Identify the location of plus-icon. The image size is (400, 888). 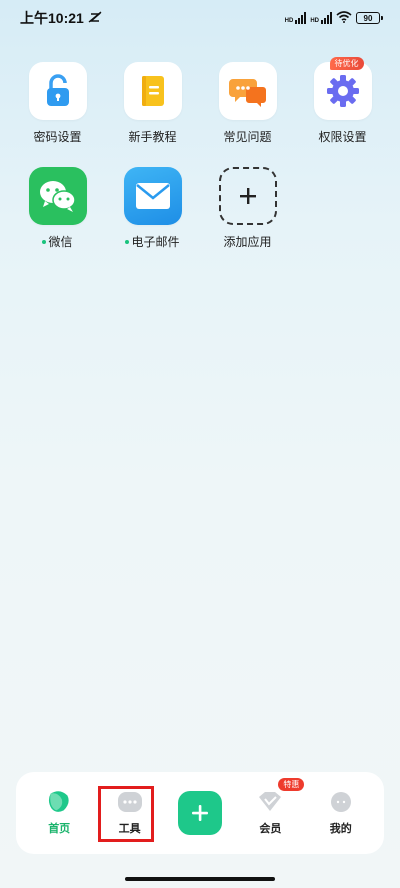
(199, 813).